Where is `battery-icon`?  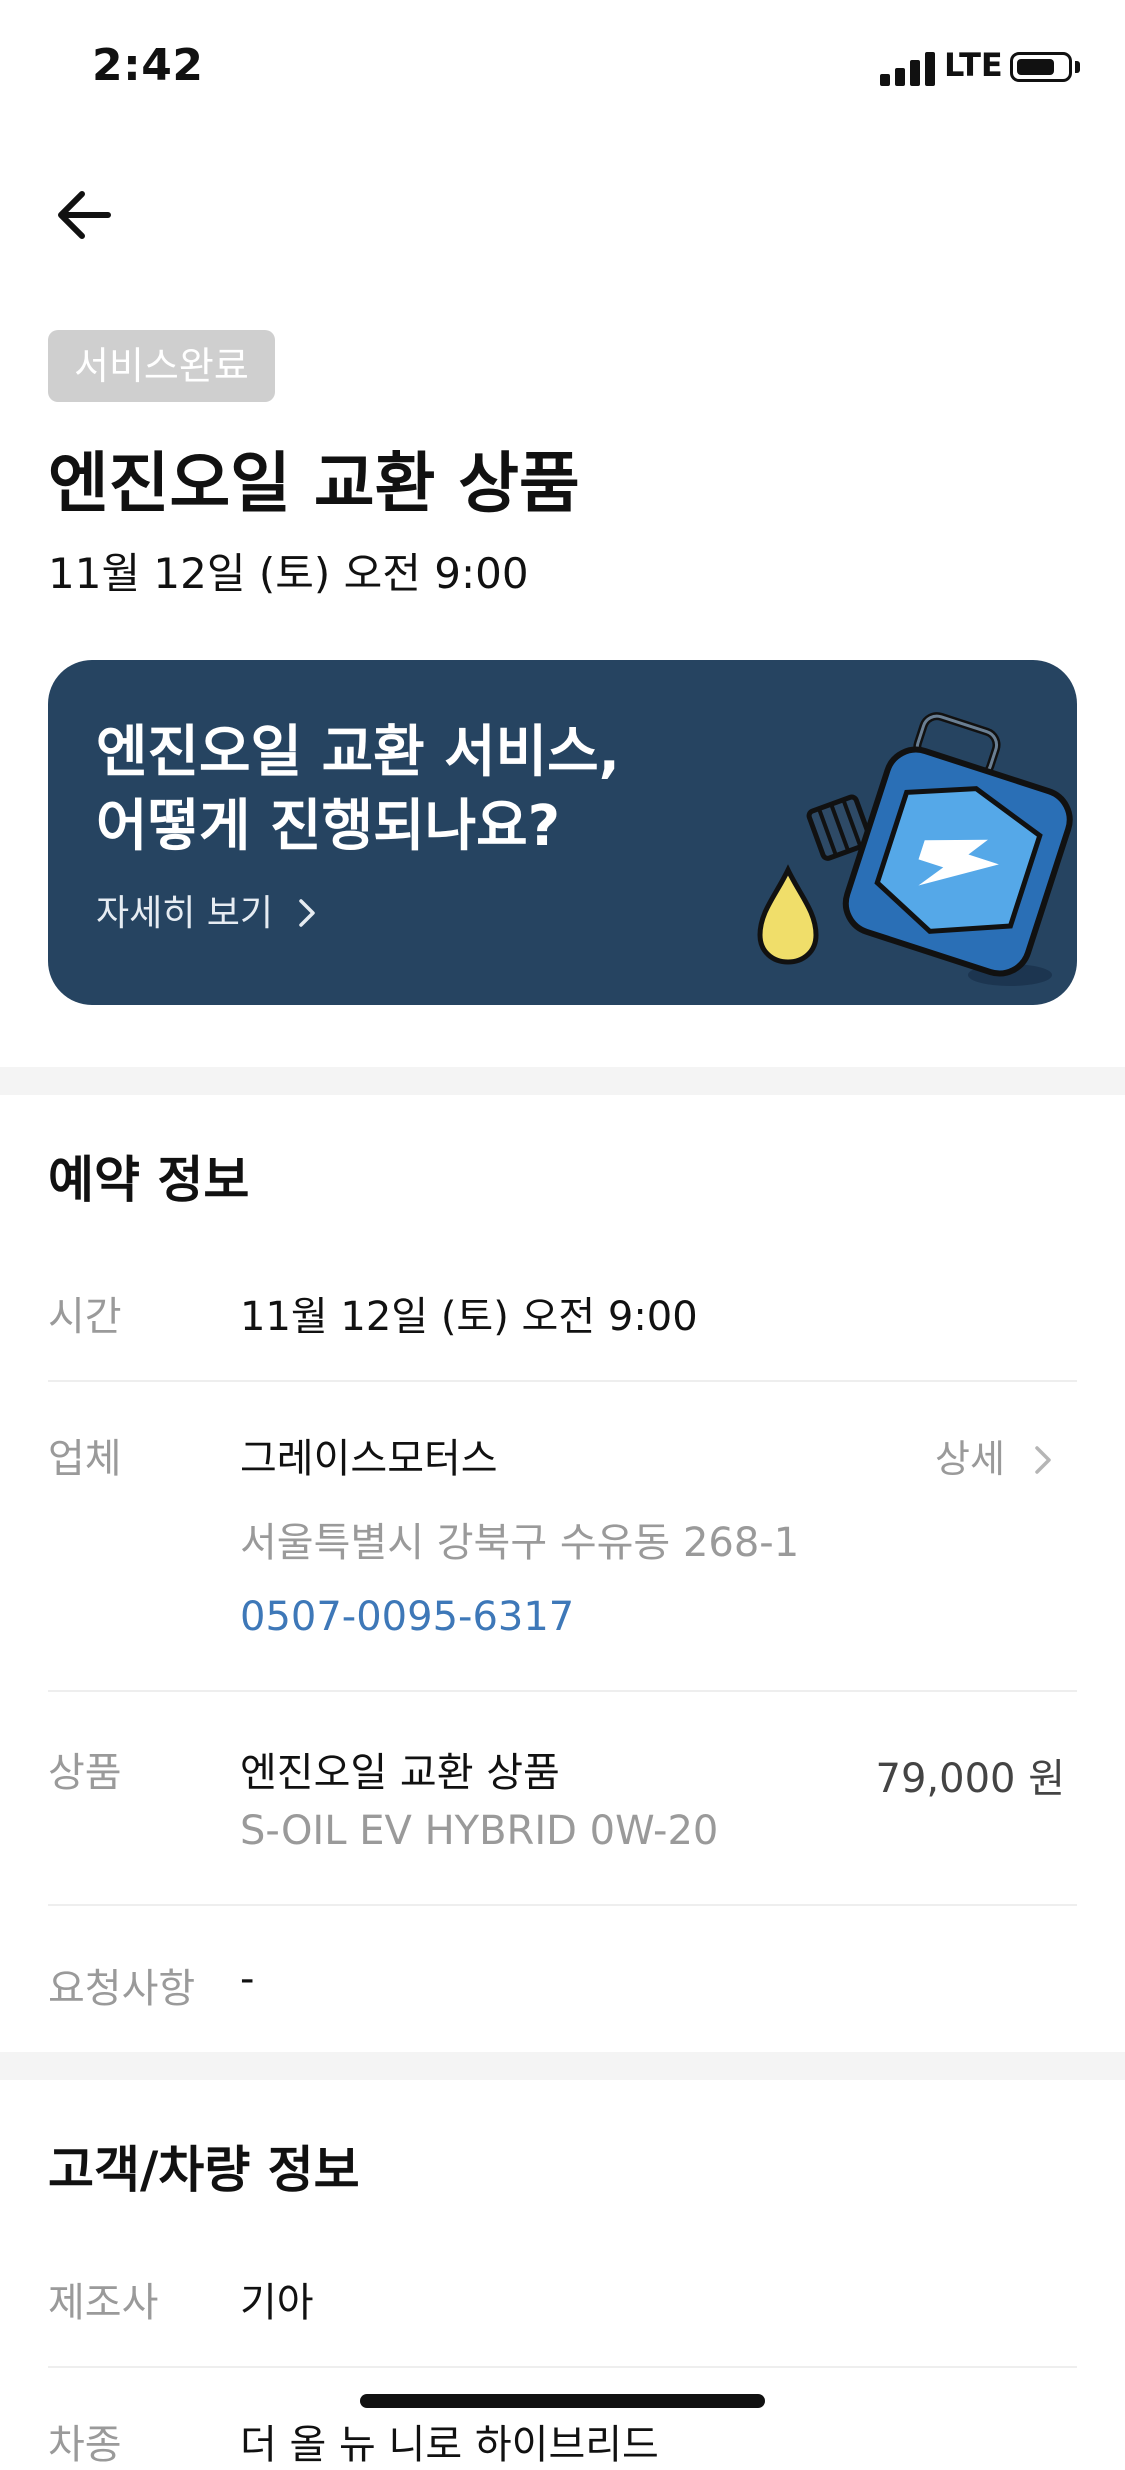 battery-icon is located at coordinates (1041, 67).